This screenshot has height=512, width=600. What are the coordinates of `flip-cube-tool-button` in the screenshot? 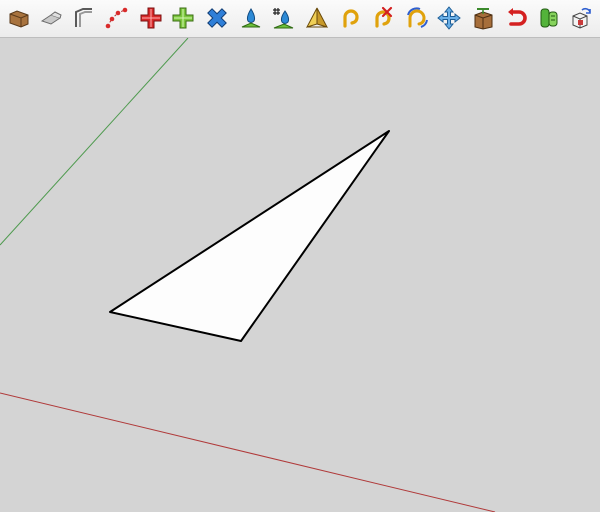 It's located at (581, 18).